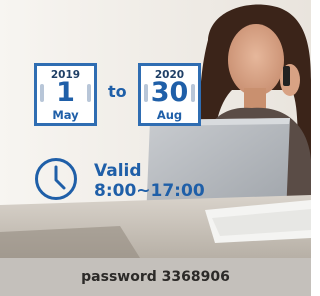  Describe the element at coordinates (149, 191) in the screenshot. I see `valid-hours: 8:00~17:00` at that location.